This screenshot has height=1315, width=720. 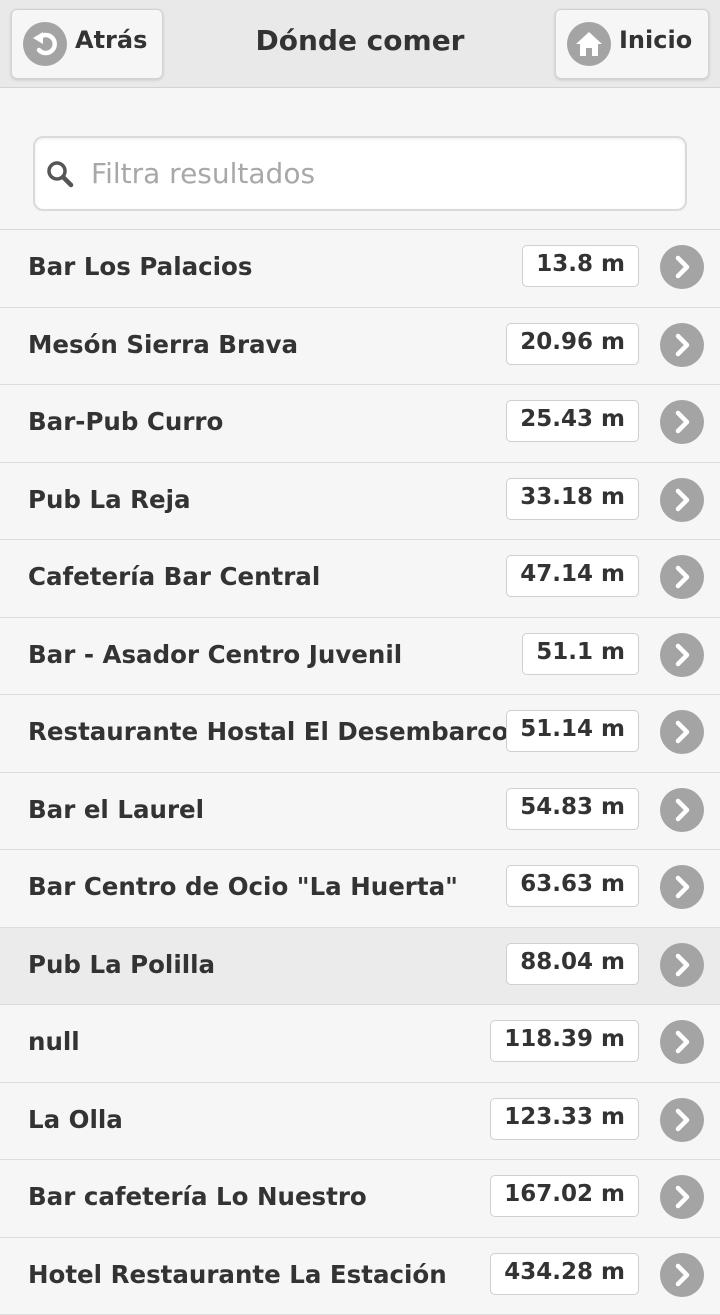 What do you see at coordinates (360, 347) in the screenshot?
I see `list-item: Mesón Sierra Brava 20.96 m` at bounding box center [360, 347].